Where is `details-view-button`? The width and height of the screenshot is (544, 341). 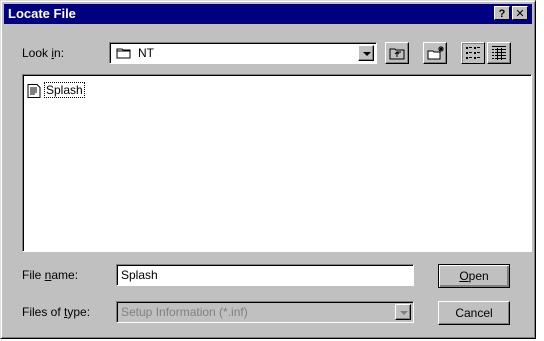
details-view-button is located at coordinates (499, 53).